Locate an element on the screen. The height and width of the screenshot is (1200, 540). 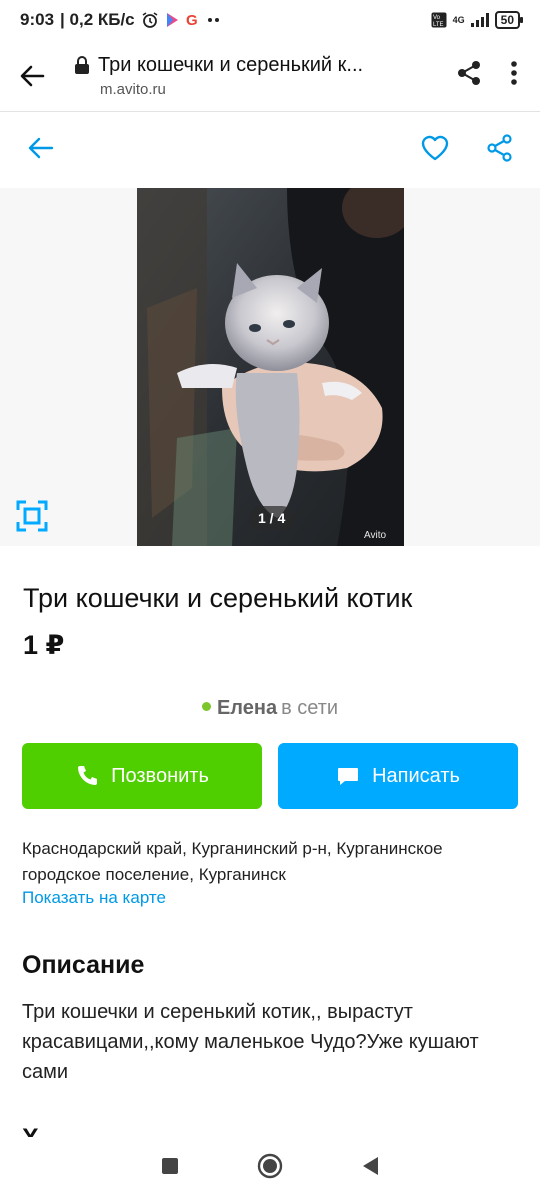
google-icon: G is located at coordinates (193, 20).